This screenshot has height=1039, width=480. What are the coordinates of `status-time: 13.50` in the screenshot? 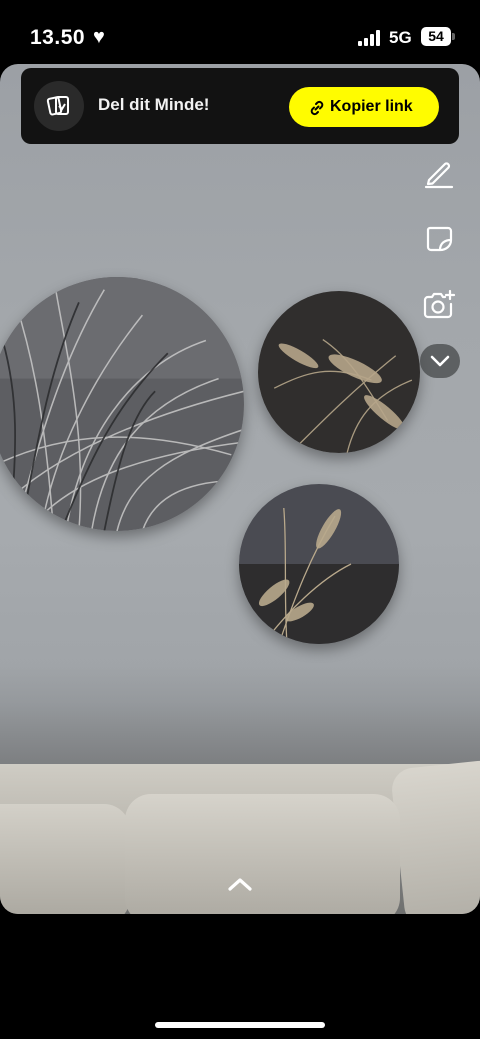 It's located at (58, 37).